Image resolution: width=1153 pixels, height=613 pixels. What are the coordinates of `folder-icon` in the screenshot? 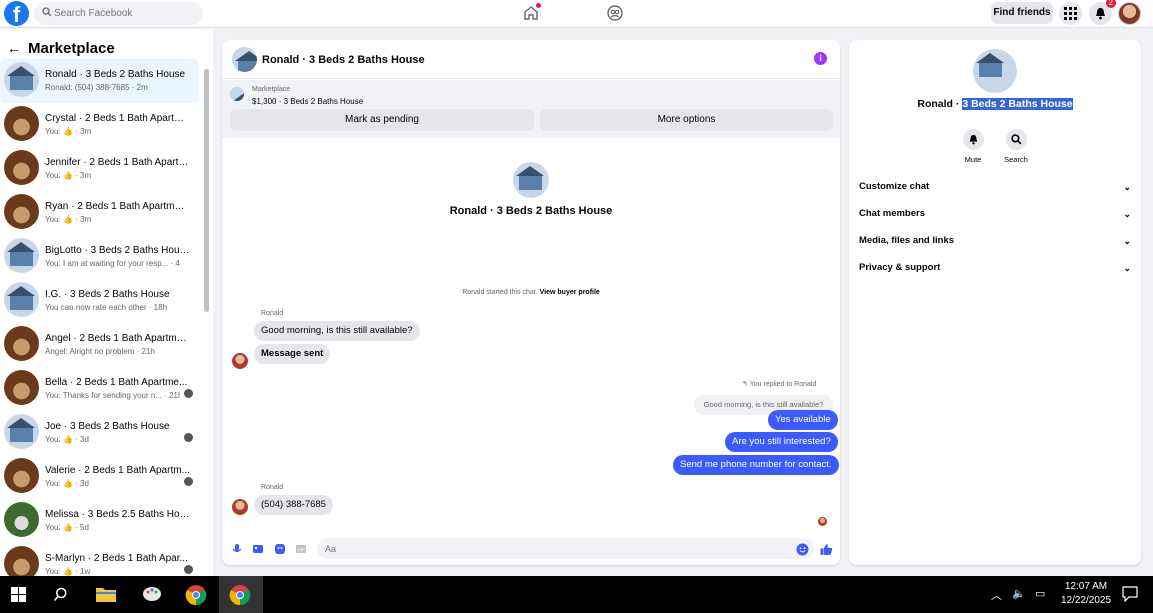 It's located at (106, 595).